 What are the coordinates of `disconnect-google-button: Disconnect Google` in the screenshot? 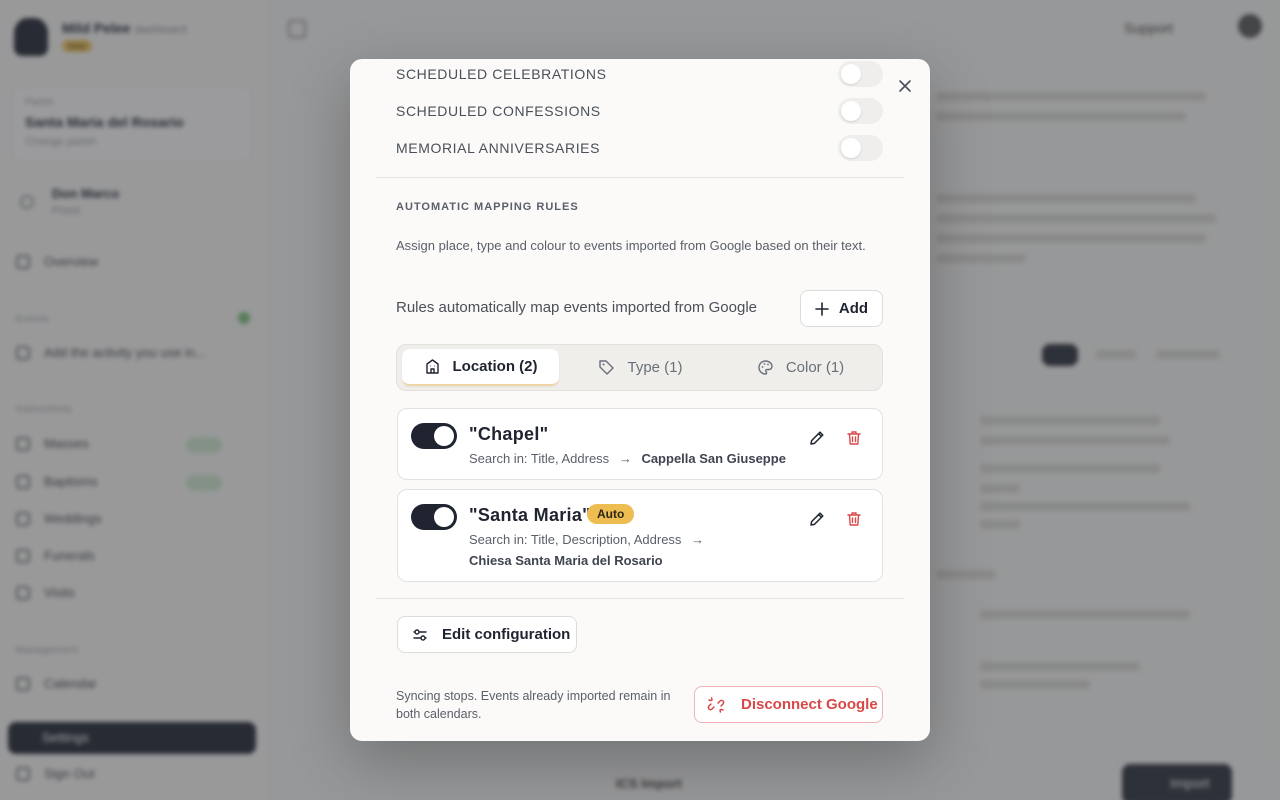 It's located at (788, 704).